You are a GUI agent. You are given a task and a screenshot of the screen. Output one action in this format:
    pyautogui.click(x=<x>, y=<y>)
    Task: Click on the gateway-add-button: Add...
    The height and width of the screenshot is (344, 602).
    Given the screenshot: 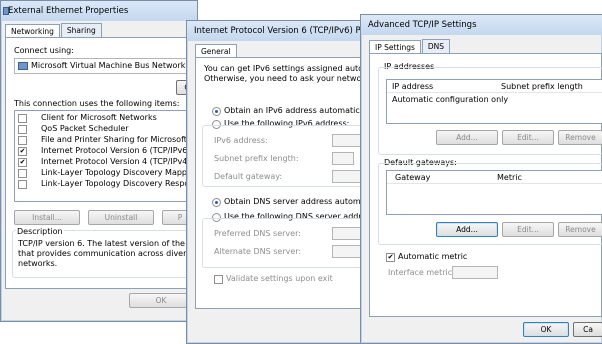 What is the action you would take?
    pyautogui.click(x=467, y=229)
    